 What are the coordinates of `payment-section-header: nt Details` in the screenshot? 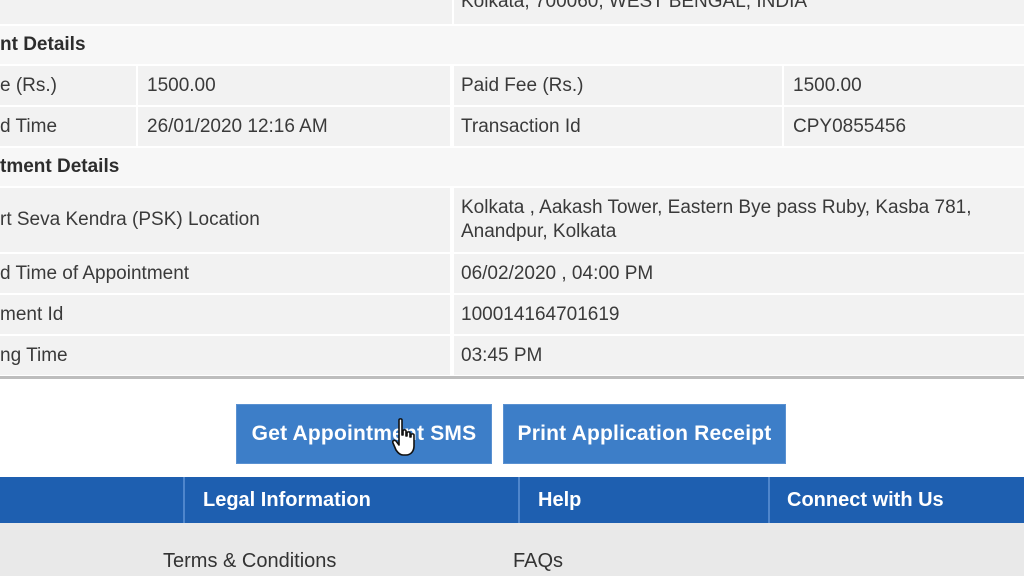 It's located at (512, 45).